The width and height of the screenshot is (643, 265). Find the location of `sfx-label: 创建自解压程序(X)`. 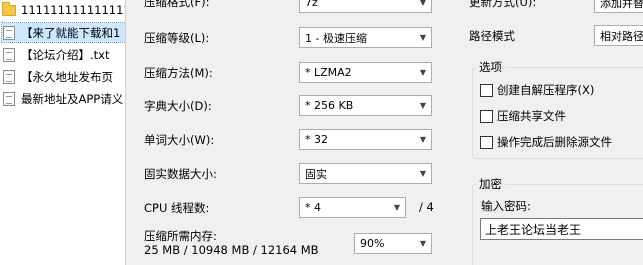

sfx-label: 创建自解压程序(X) is located at coordinates (546, 90).